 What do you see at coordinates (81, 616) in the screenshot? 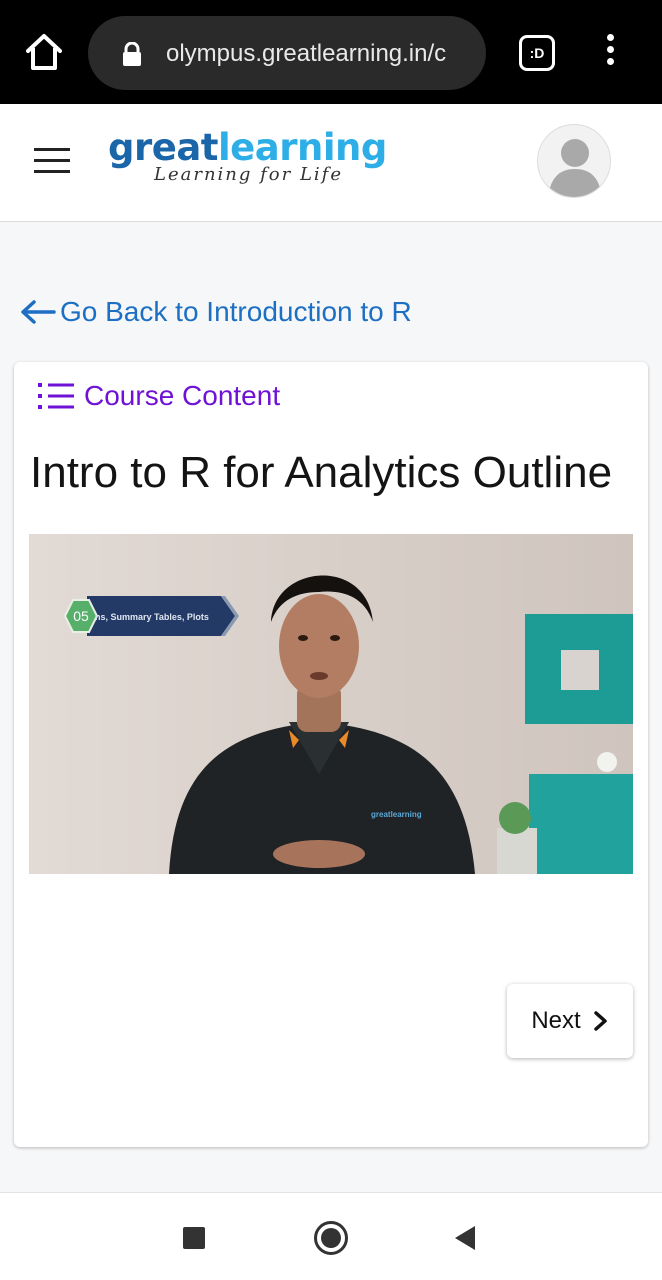
I see `video-badge-number: 05` at bounding box center [81, 616].